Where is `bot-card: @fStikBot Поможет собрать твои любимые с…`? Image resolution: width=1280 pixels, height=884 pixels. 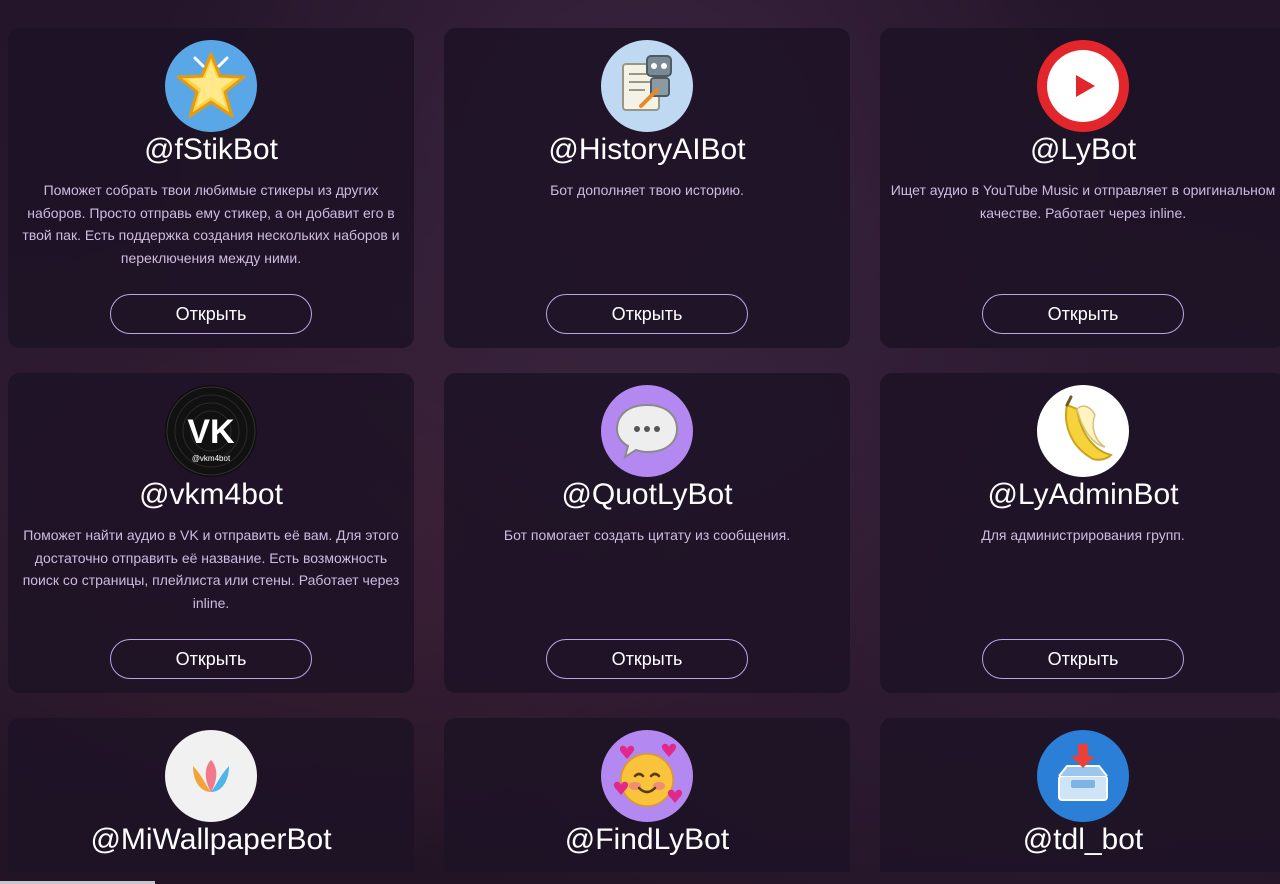 bot-card: @fStikBot Поможет собрать твои любимые с… is located at coordinates (211, 188).